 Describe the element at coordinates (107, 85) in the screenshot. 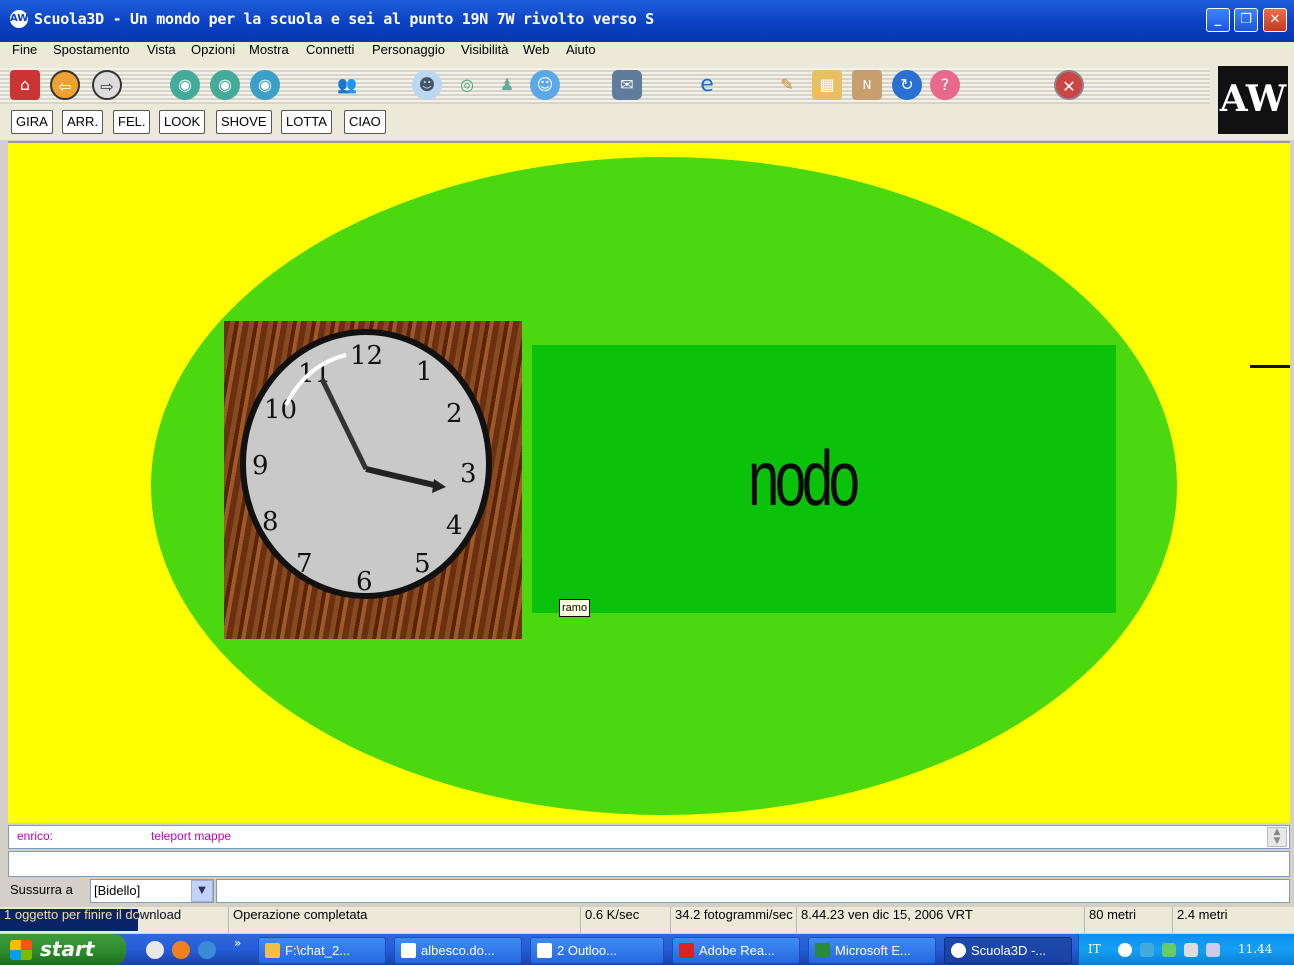

I see `forward-icon: ⇨` at that location.